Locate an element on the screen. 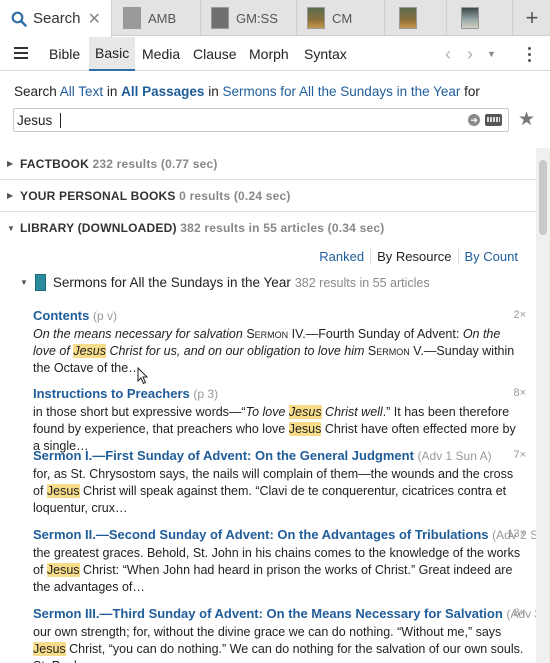  tab-amb: AMB is located at coordinates (157, 18).